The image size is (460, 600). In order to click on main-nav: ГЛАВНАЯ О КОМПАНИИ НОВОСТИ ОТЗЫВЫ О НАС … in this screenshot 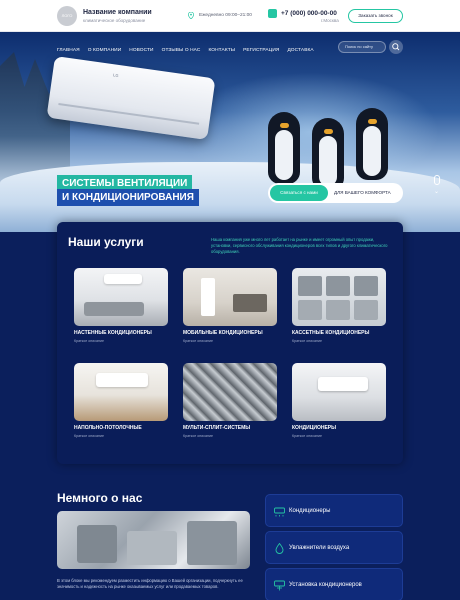, I will do `click(189, 50)`.